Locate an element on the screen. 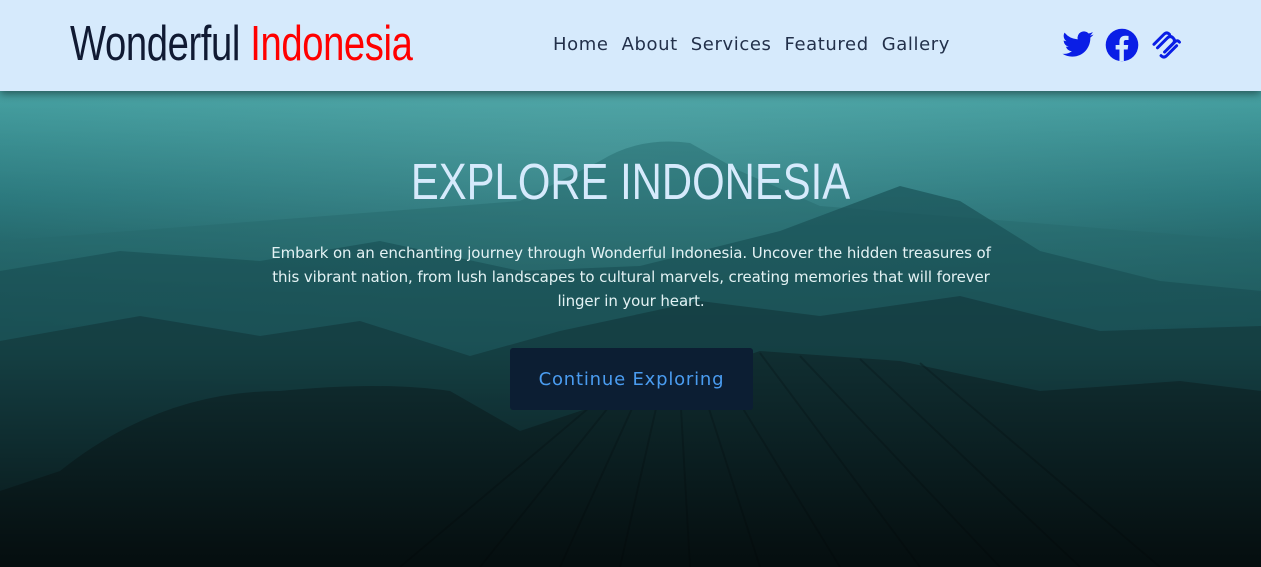  nav-about: About is located at coordinates (650, 45).